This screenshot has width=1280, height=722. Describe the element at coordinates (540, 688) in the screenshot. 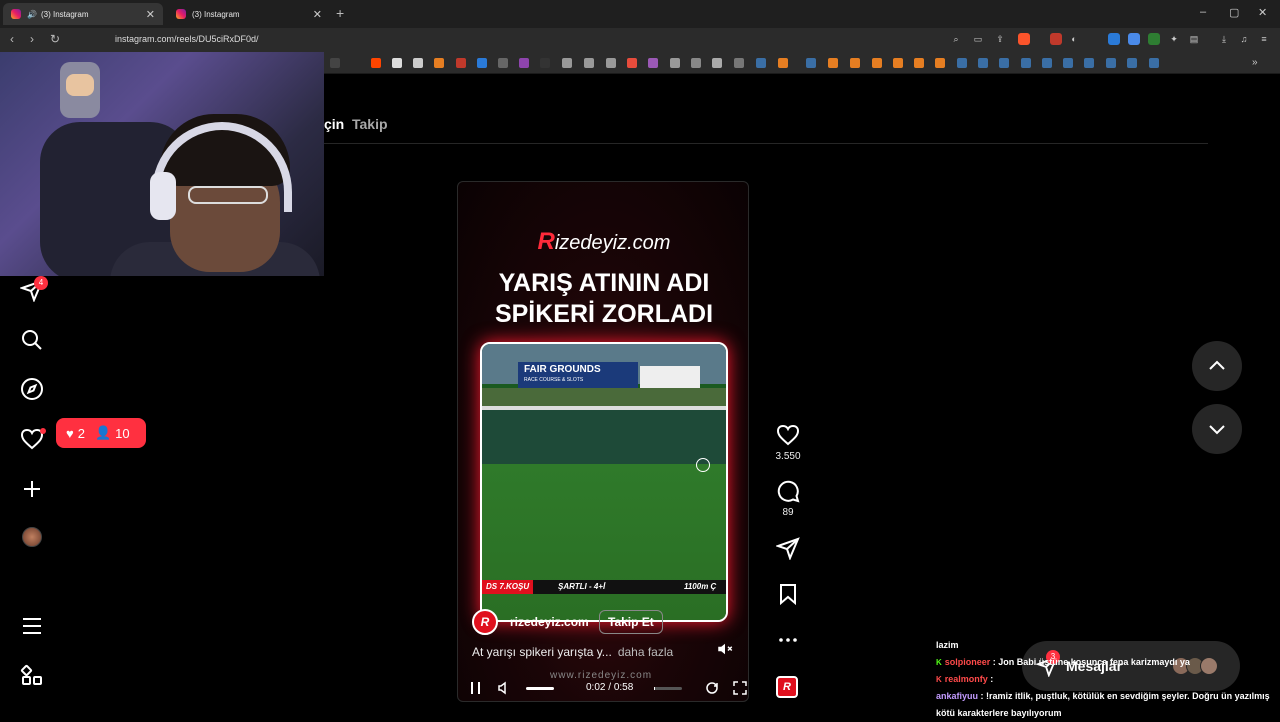

I see `volume-slider` at that location.